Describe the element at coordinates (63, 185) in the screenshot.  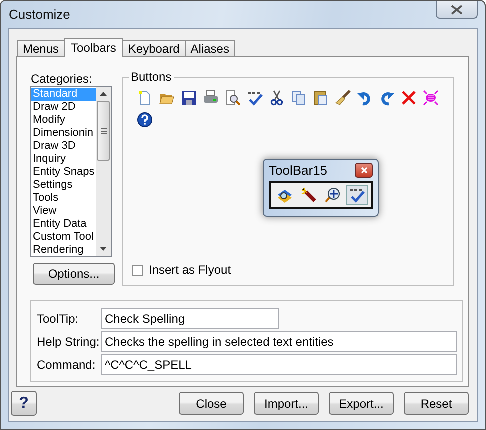
I see `list-item: Settings` at that location.